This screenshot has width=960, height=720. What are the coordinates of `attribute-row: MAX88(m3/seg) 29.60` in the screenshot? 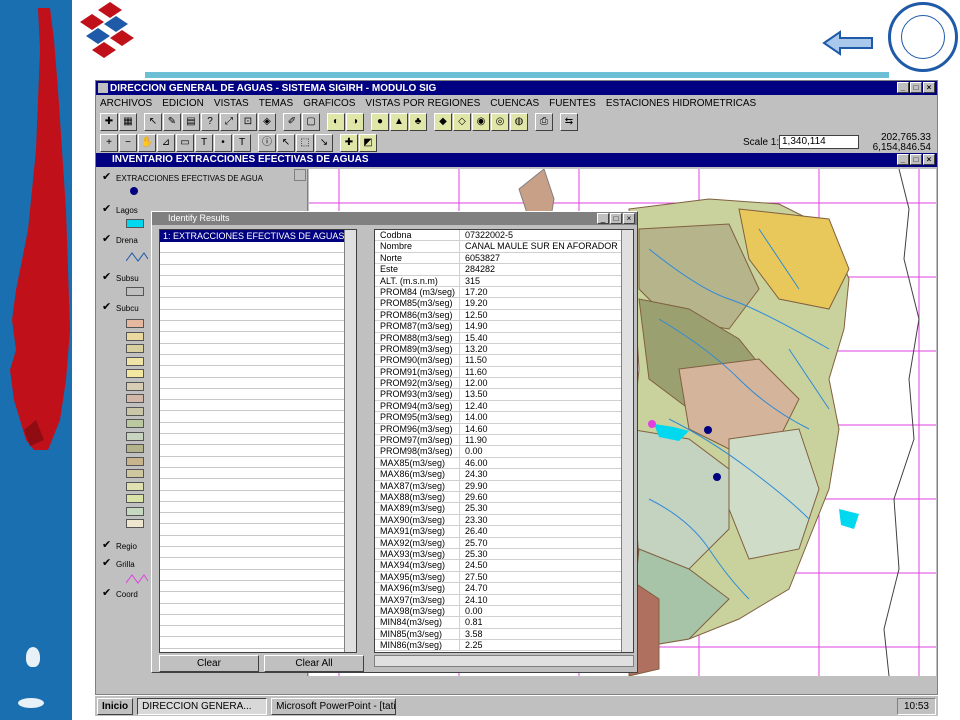 It's located at (504, 497).